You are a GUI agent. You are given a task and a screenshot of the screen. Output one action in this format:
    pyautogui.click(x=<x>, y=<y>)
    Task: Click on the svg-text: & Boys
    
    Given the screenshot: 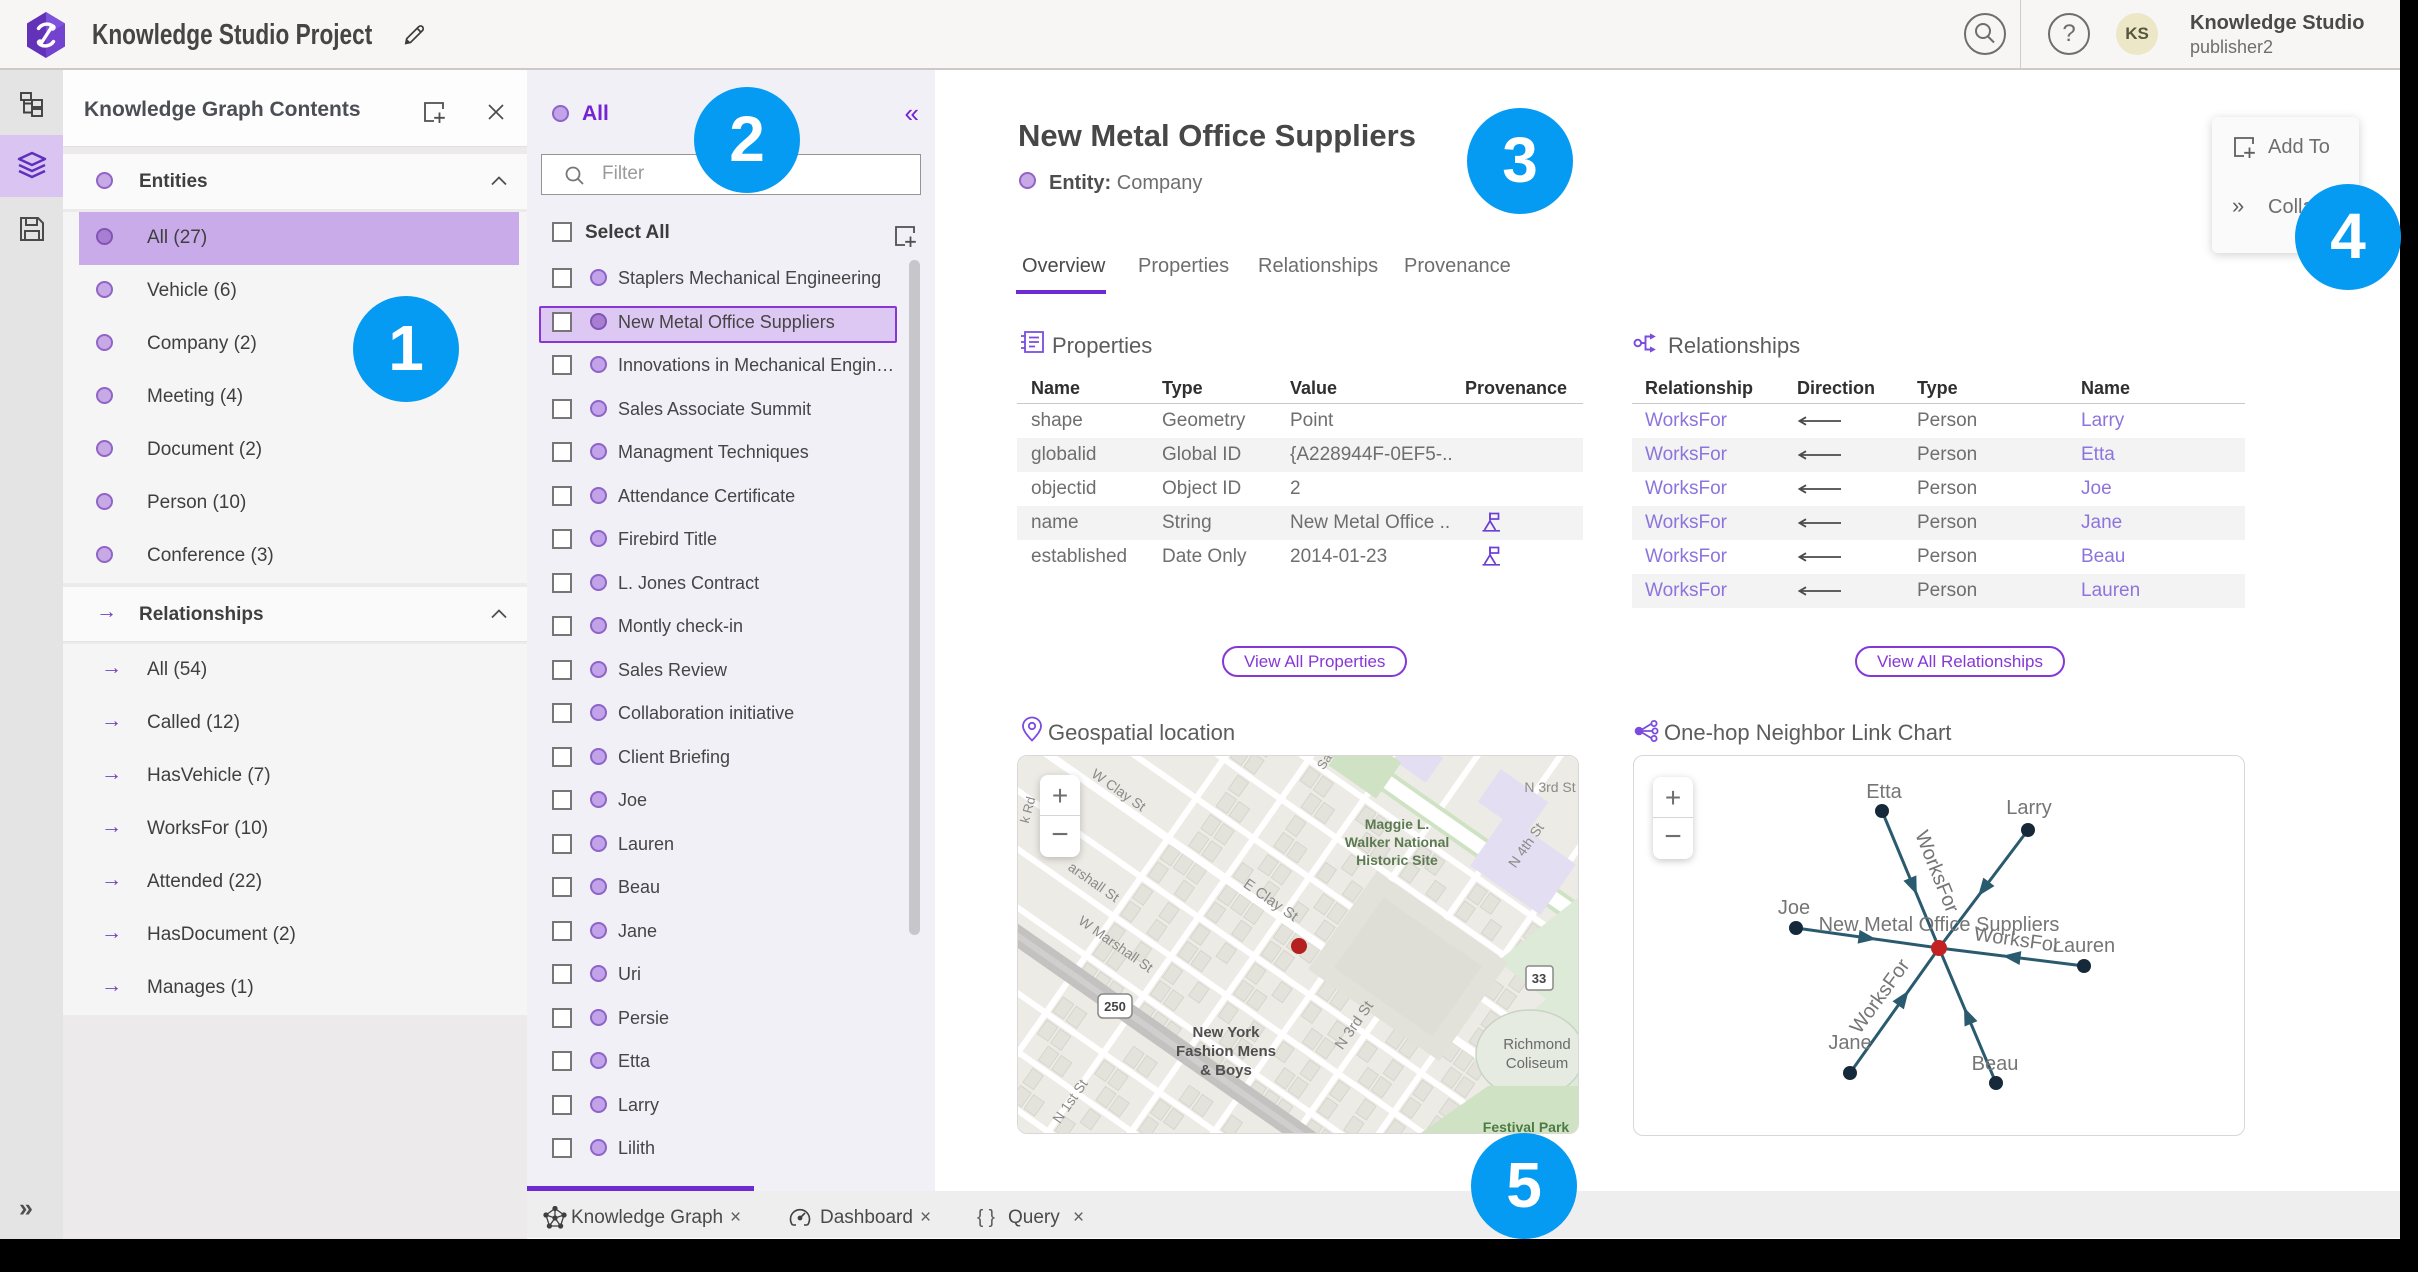 What is the action you would take?
    pyautogui.click(x=1226, y=1070)
    